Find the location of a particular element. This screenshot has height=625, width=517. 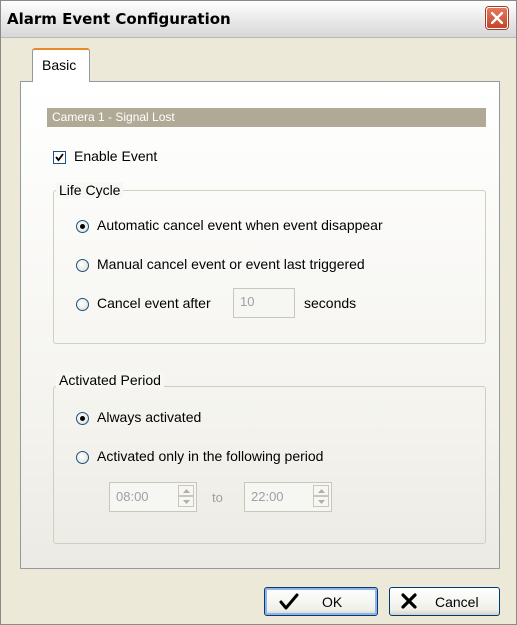

camera-header: Camera 1 - Signal Lost is located at coordinates (266, 117).